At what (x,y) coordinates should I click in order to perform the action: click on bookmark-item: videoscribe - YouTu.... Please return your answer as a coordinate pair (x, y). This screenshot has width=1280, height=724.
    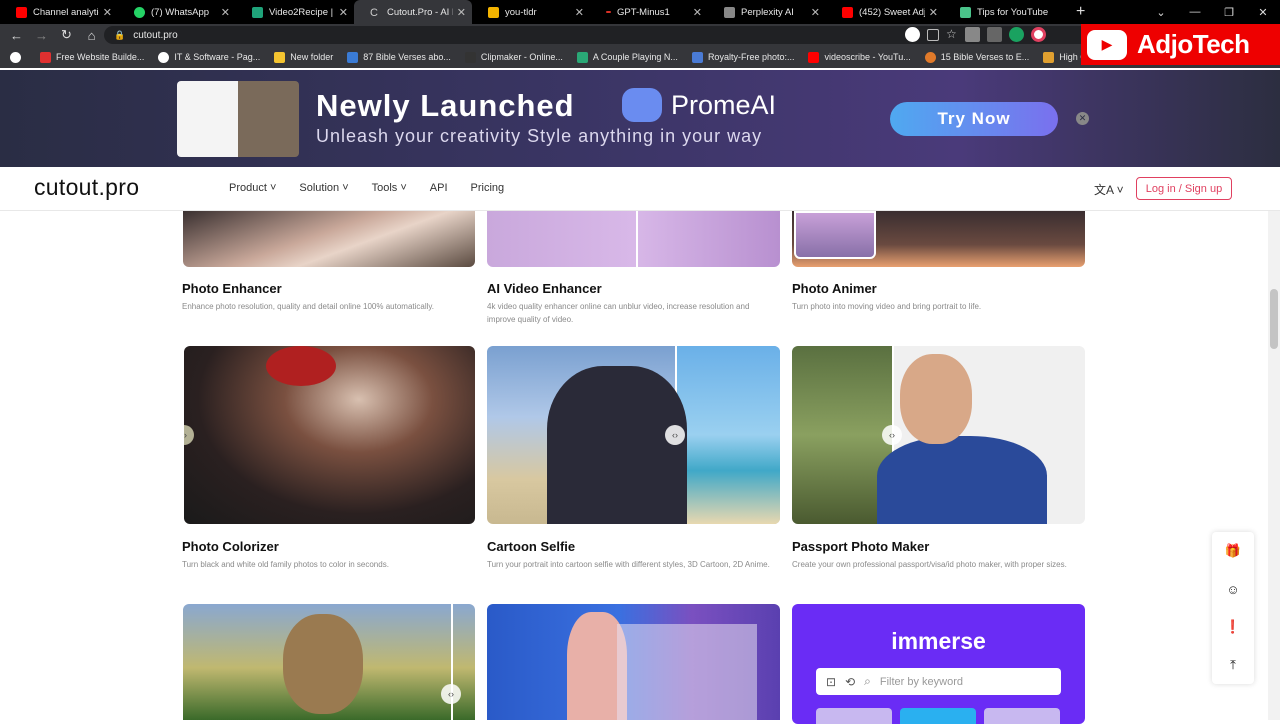
    Looking at the image, I should click on (859, 57).